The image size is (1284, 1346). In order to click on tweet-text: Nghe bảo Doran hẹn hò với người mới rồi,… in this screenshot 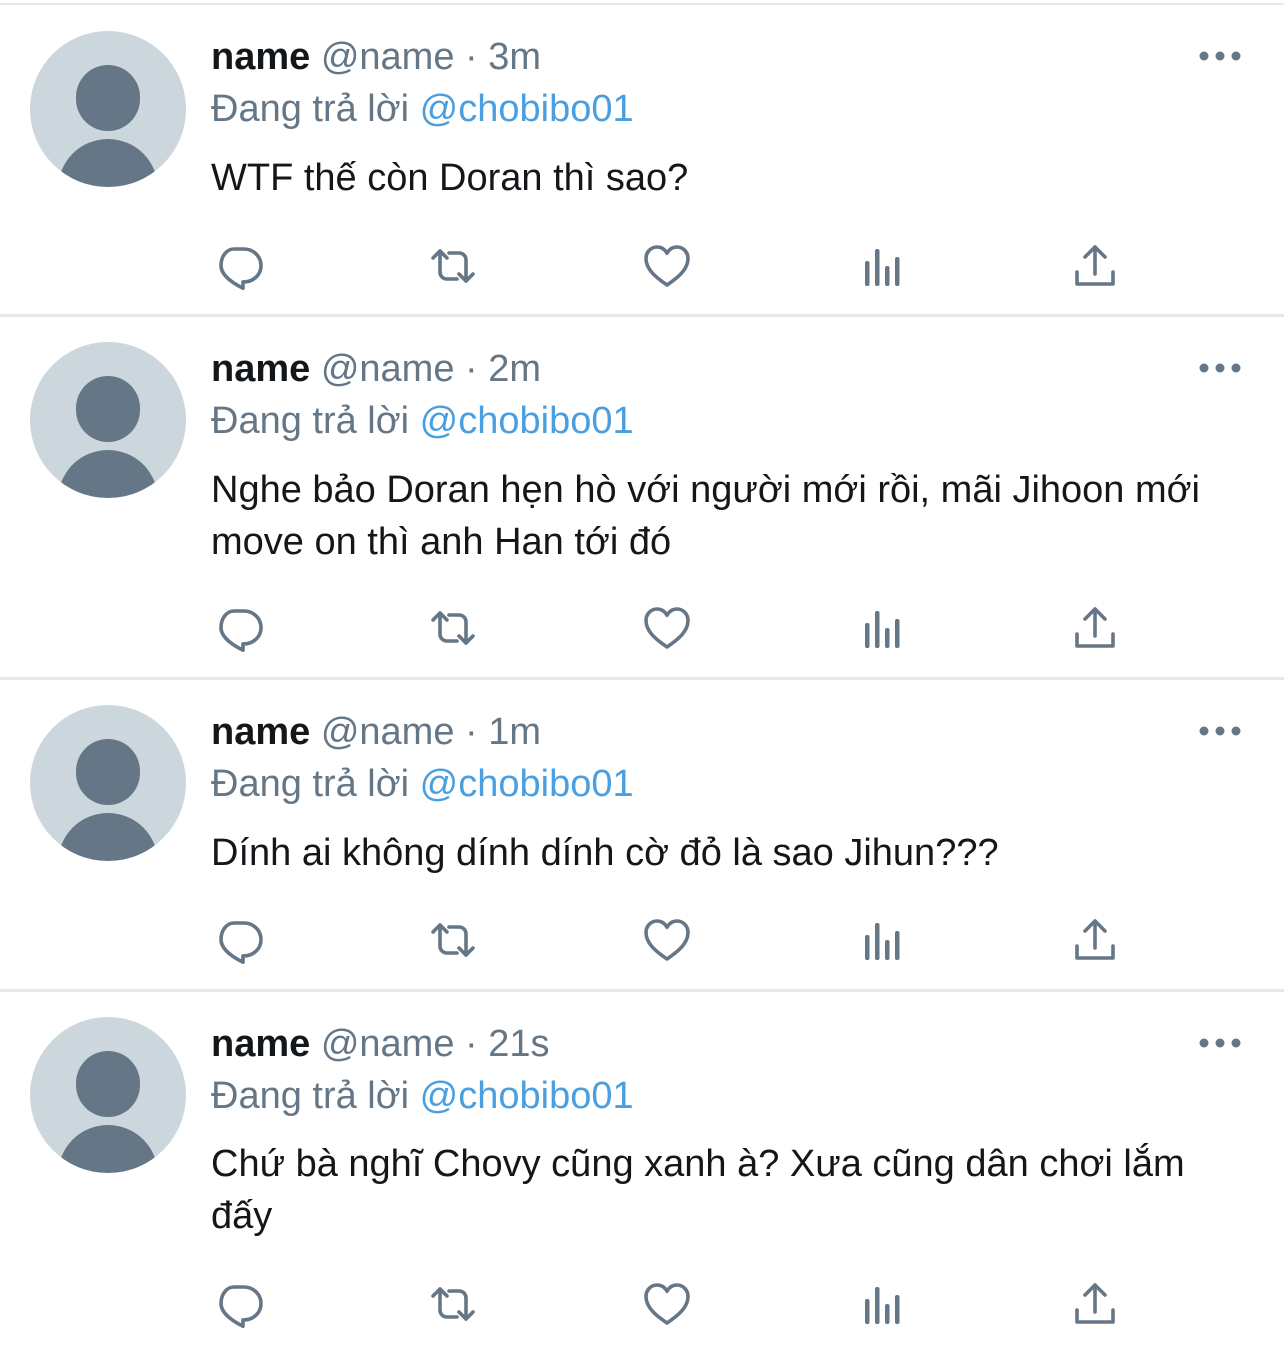, I will do `click(706, 516)`.